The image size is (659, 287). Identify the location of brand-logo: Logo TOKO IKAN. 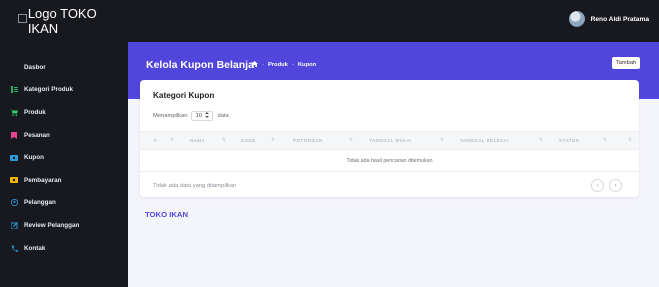
(64, 21).